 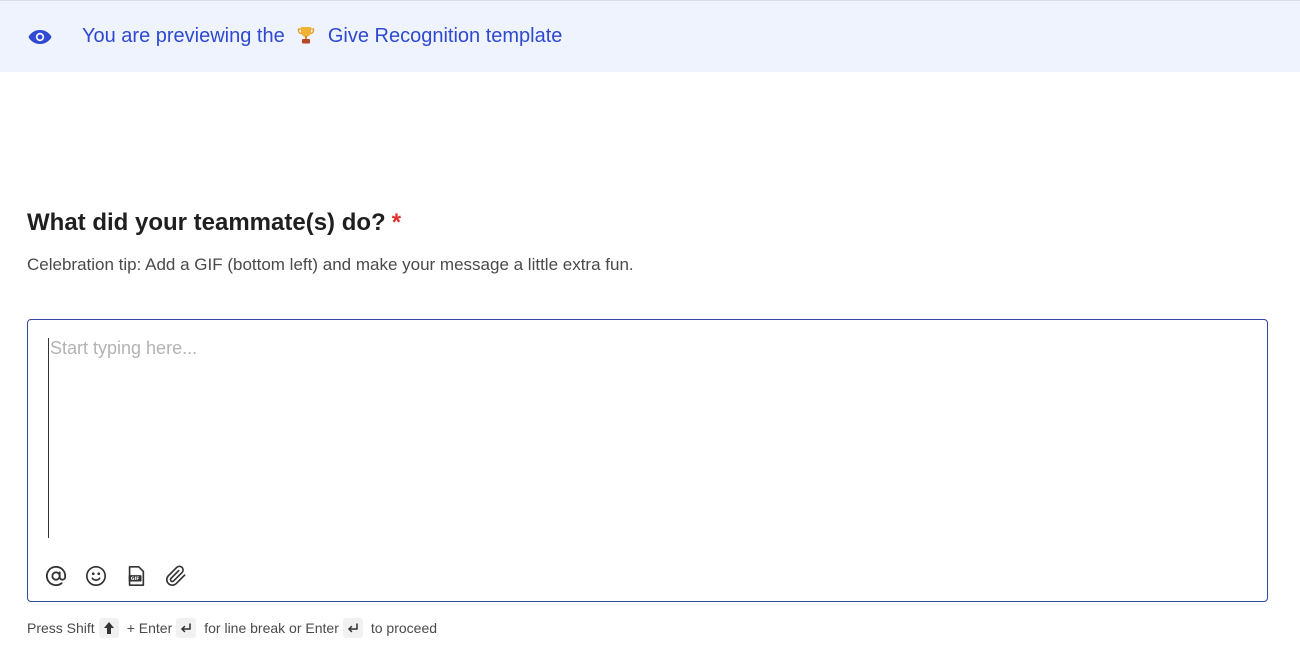 I want to click on banner-template-name: Give Recognition template, so click(x=445, y=36).